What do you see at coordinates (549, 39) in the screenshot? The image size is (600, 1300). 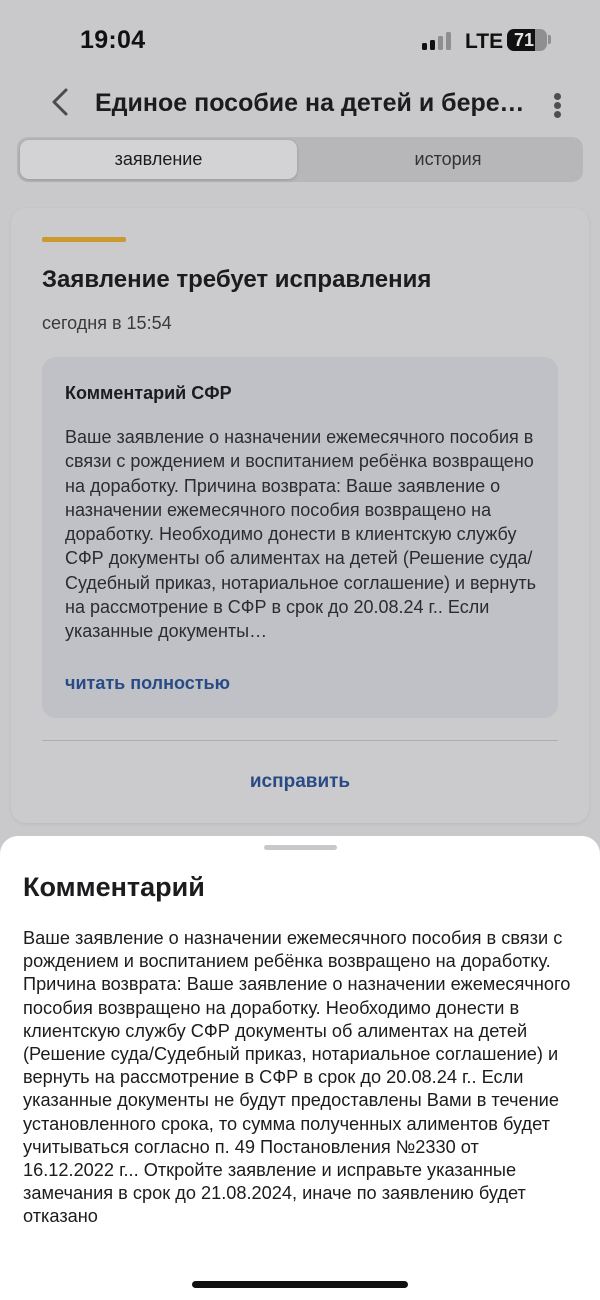 I see `battery-cap` at bounding box center [549, 39].